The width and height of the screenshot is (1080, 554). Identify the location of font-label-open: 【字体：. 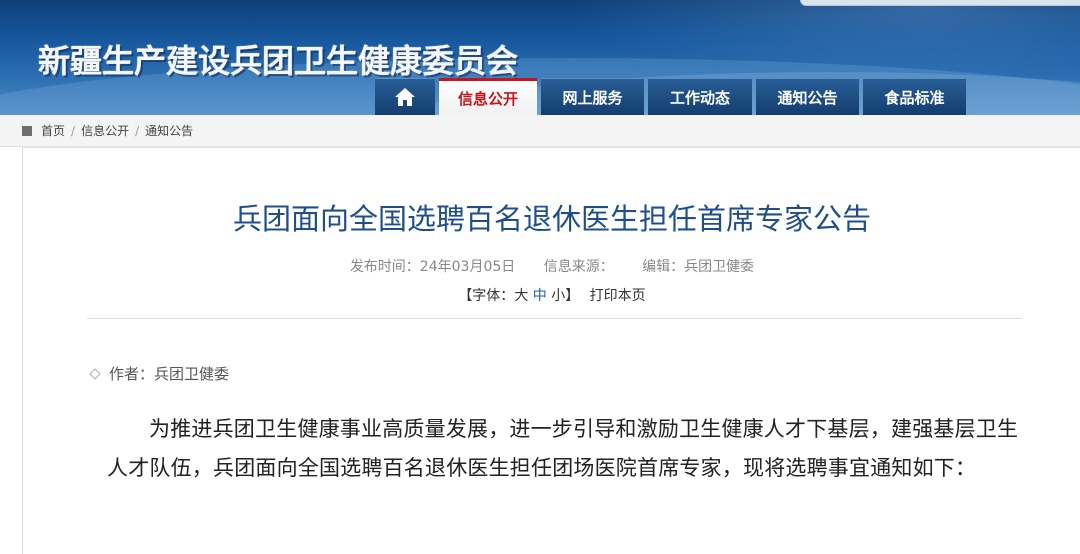
(486, 296).